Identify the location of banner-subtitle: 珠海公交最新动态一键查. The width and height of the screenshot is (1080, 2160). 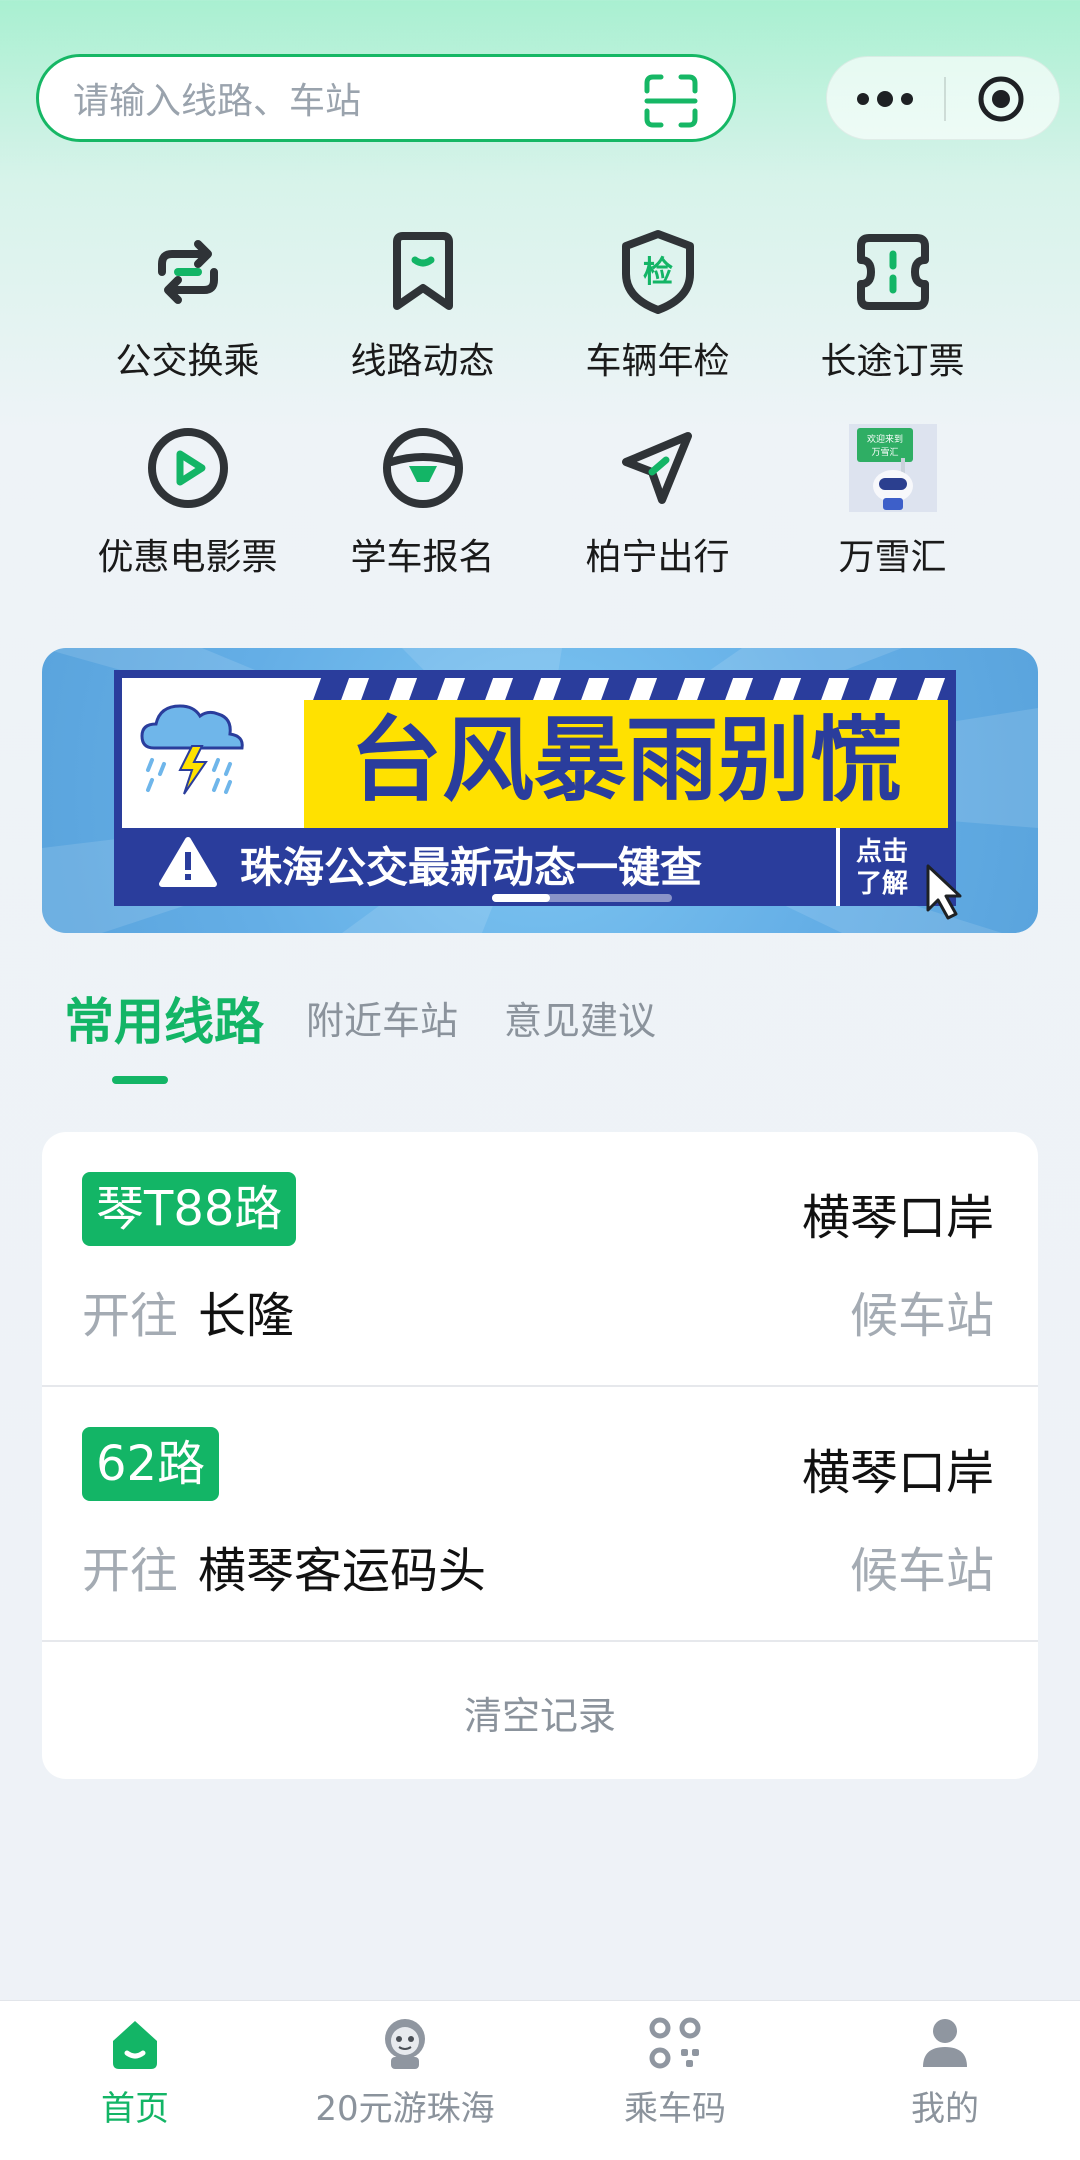
(471, 867).